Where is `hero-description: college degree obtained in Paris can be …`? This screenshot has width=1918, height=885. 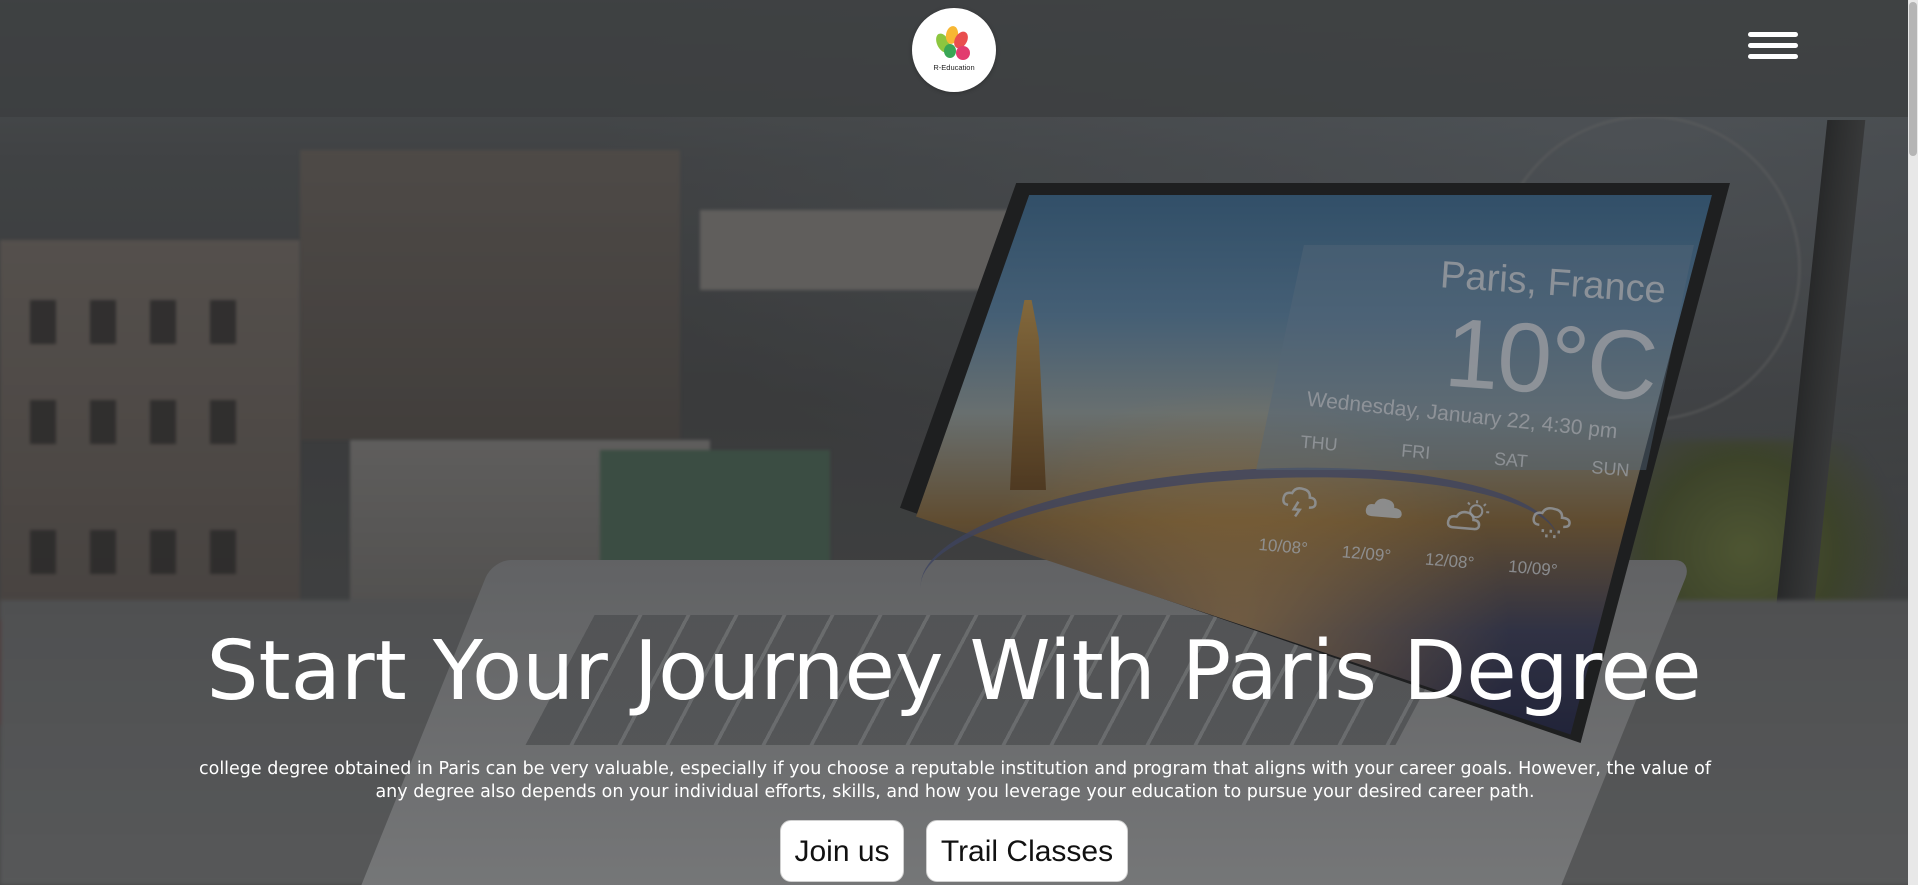
hero-description: college degree obtained in Paris can be … is located at coordinates (954, 780).